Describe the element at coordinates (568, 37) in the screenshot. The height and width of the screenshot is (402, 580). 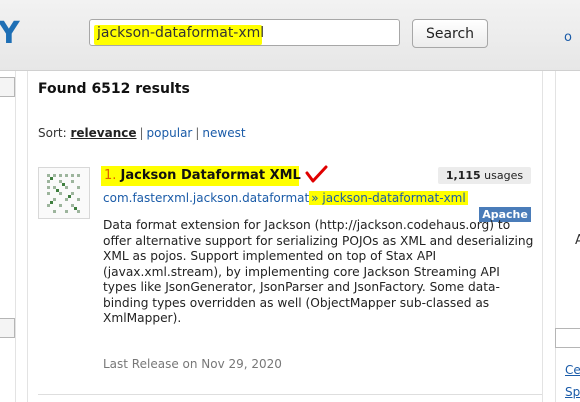
I see `header-right-fragment: o` at that location.